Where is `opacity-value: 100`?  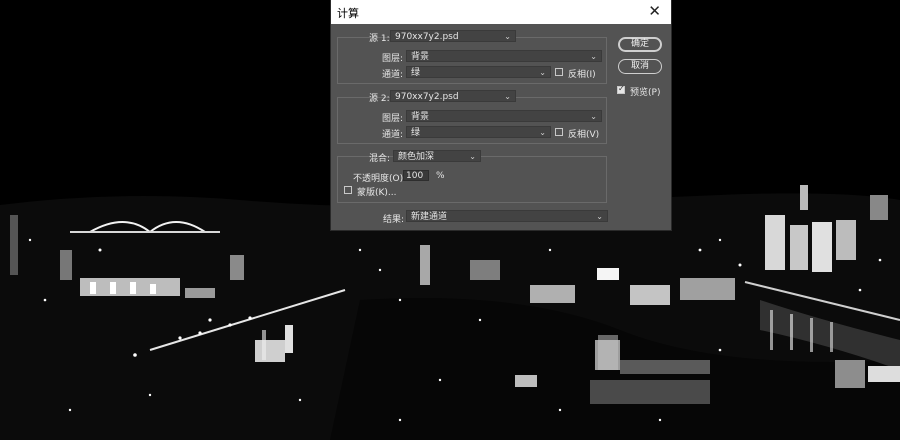 opacity-value: 100 is located at coordinates (415, 176).